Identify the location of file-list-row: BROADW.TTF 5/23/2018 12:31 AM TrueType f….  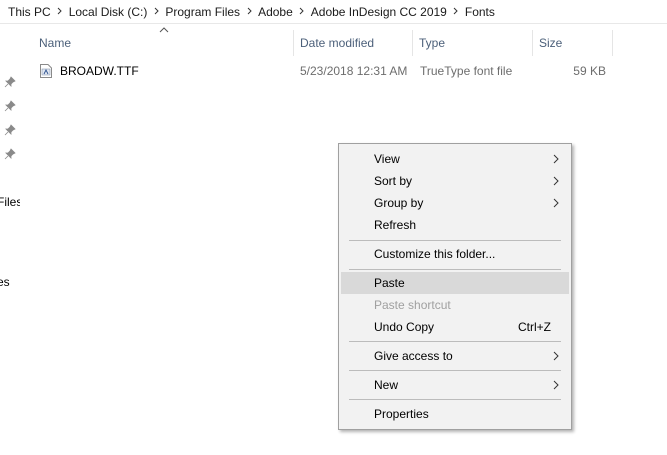
(324, 71).